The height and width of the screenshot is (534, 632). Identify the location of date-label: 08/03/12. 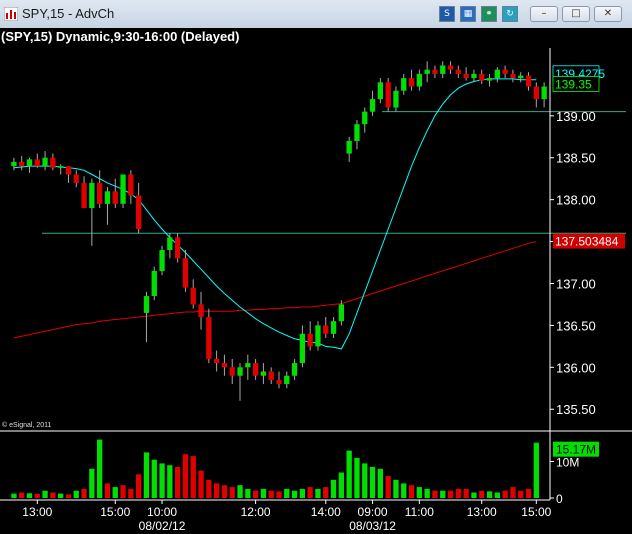
(372, 526).